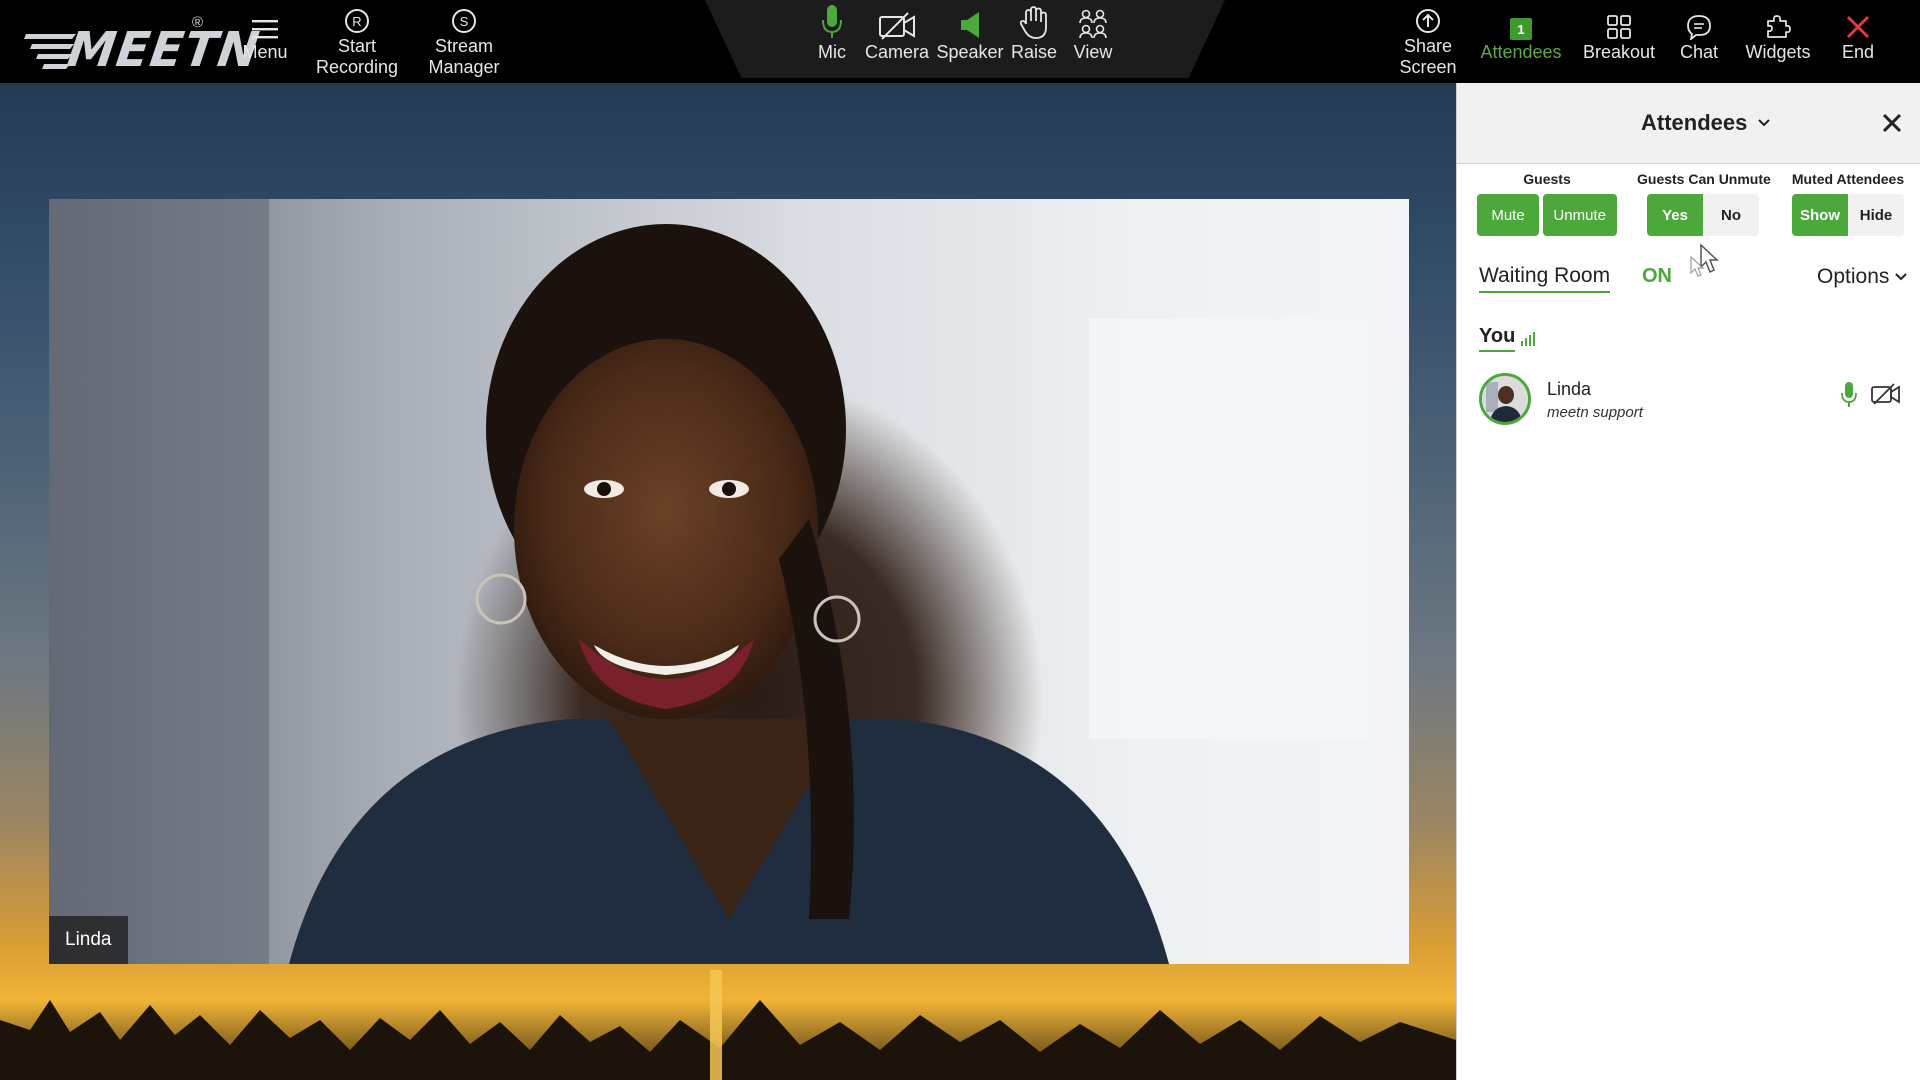 The width and height of the screenshot is (1920, 1080). What do you see at coordinates (1508, 215) in the screenshot?
I see `mute-guests-button: Mute` at bounding box center [1508, 215].